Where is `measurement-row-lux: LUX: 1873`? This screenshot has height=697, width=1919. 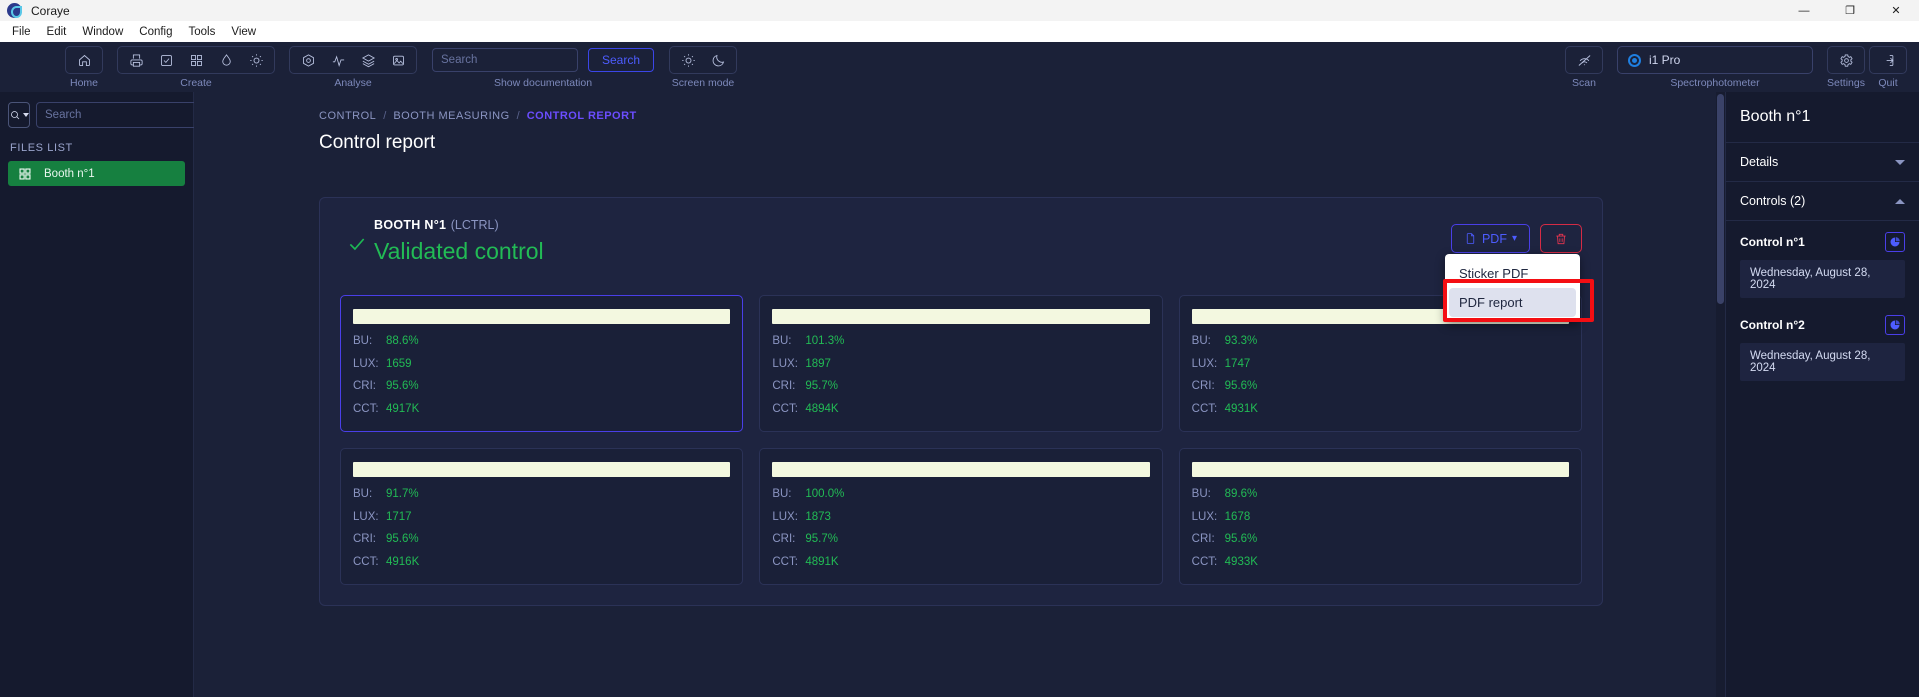 measurement-row-lux: LUX: 1873 is located at coordinates (960, 517).